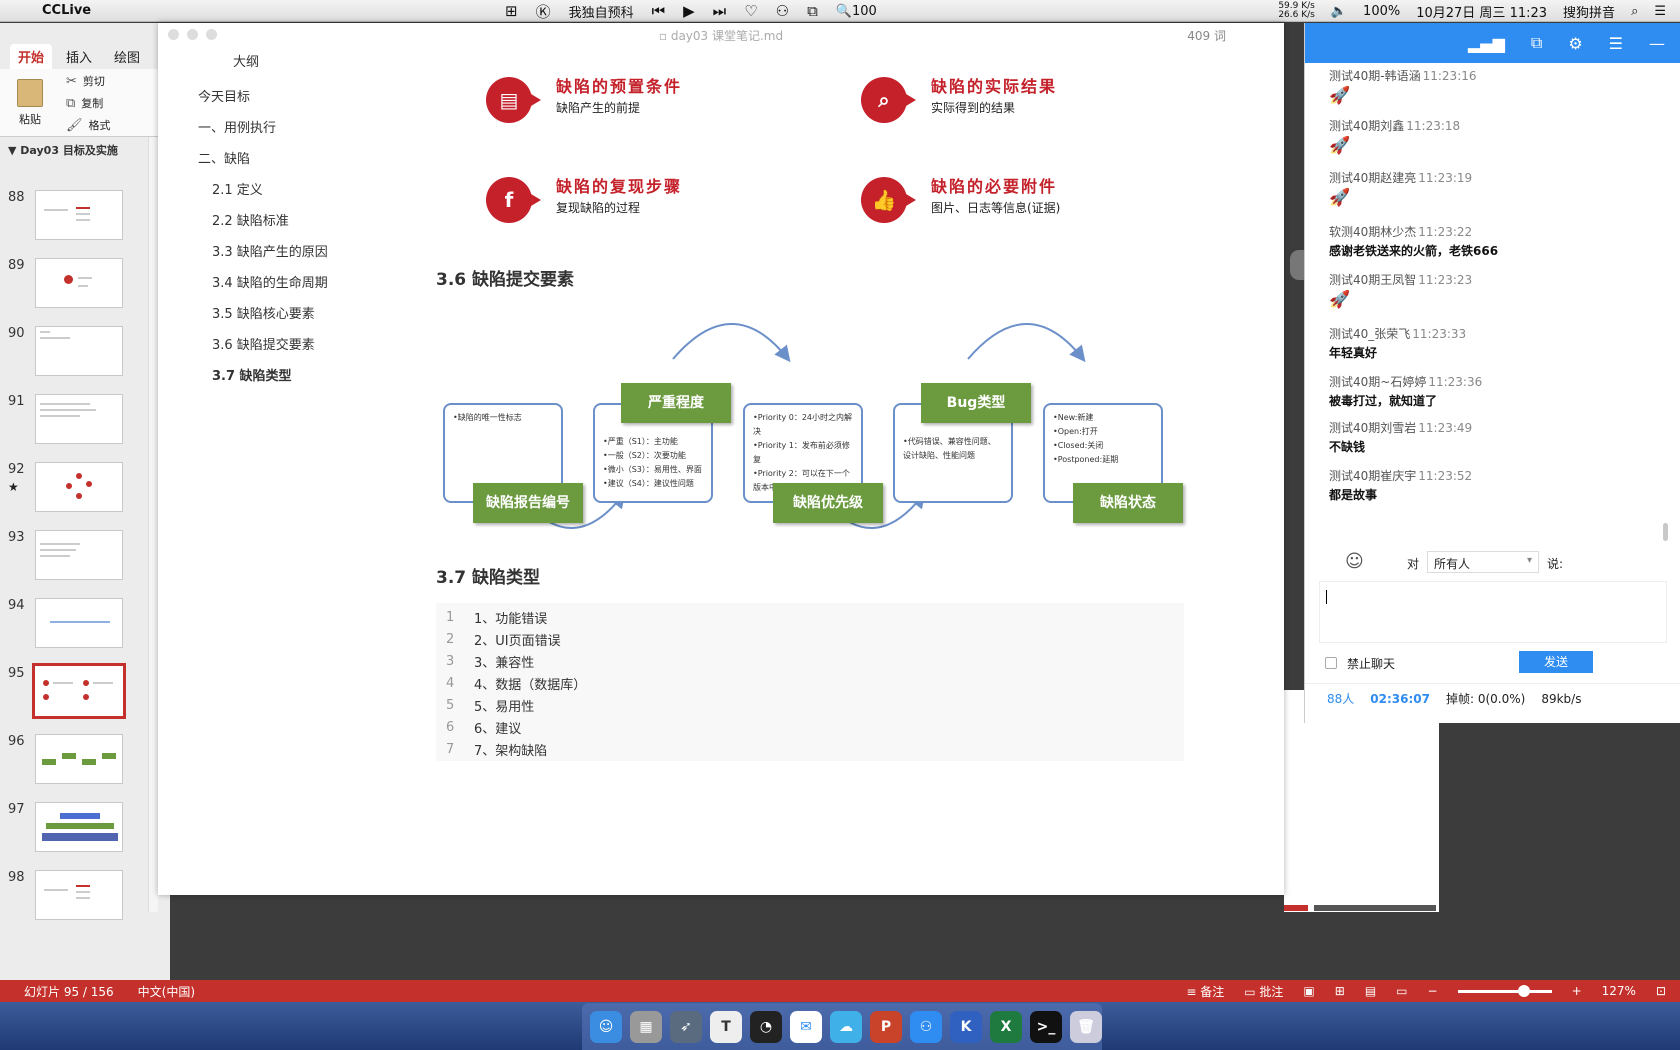  What do you see at coordinates (1493, 612) in the screenshot?
I see `chat-input` at bounding box center [1493, 612].